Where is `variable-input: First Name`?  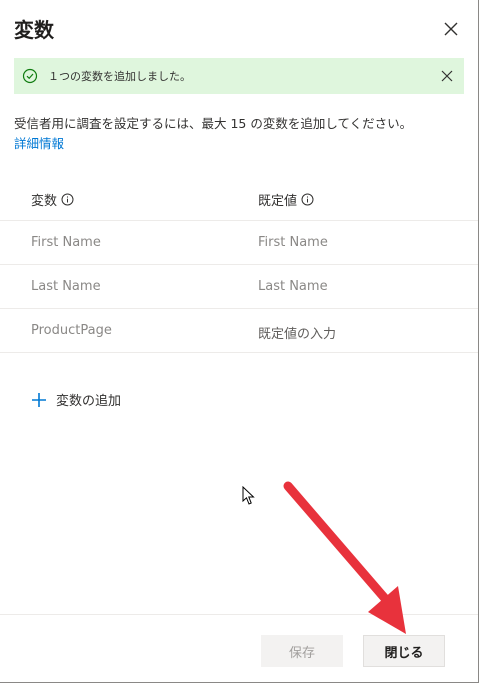 variable-input: First Name is located at coordinates (66, 242).